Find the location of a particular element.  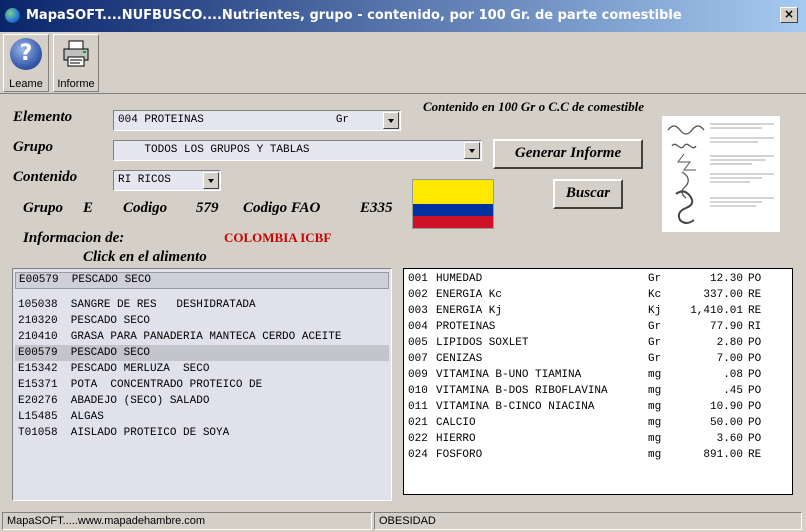

info-codigo-fao-label: Codigo FAO is located at coordinates (282, 208).